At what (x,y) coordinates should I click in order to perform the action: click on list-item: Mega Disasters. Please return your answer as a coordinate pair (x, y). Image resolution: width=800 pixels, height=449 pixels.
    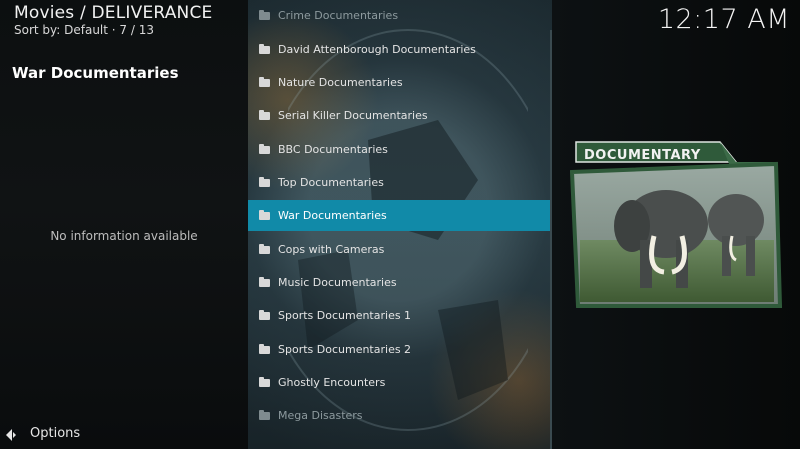
    Looking at the image, I should click on (399, 415).